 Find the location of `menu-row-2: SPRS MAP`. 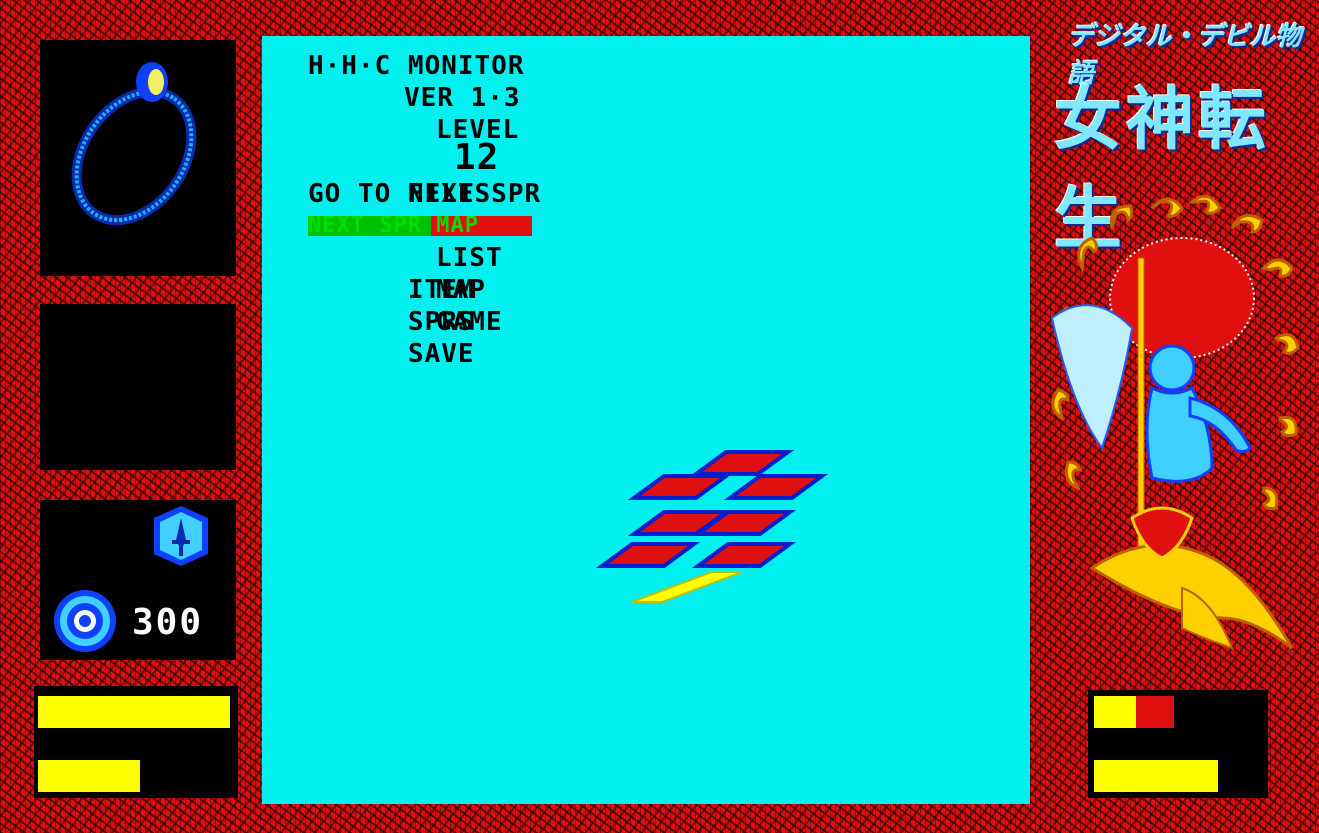

menu-row-2: SPRS MAP is located at coordinates (424, 305).